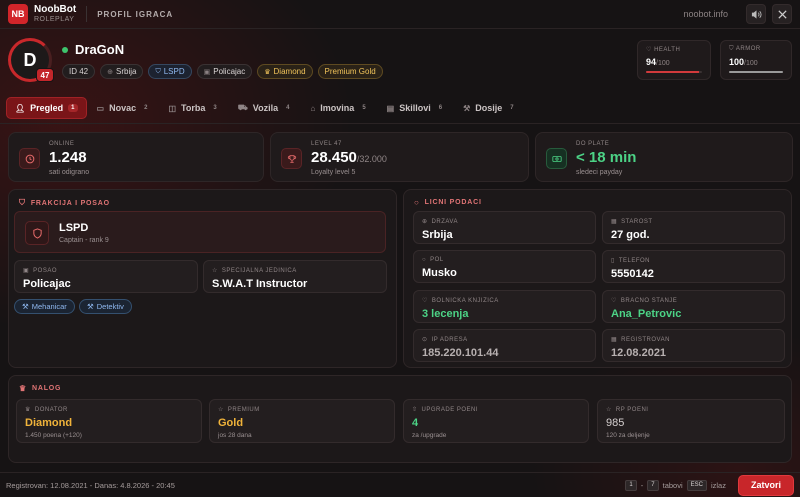  What do you see at coordinates (46, 388) in the screenshot?
I see `nalog-title: NALOG` at bounding box center [46, 388].